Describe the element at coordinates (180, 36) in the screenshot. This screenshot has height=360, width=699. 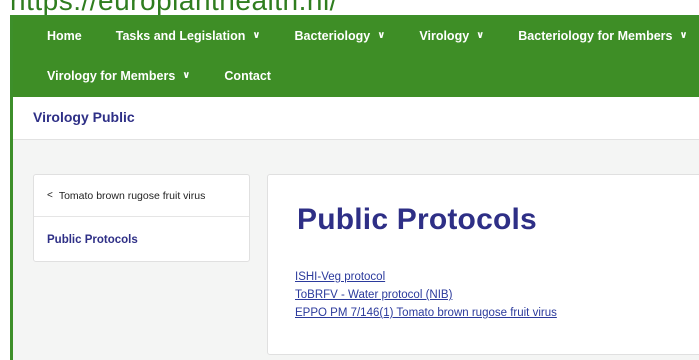
I see `nav-item-label: Tasks and Legislation` at that location.